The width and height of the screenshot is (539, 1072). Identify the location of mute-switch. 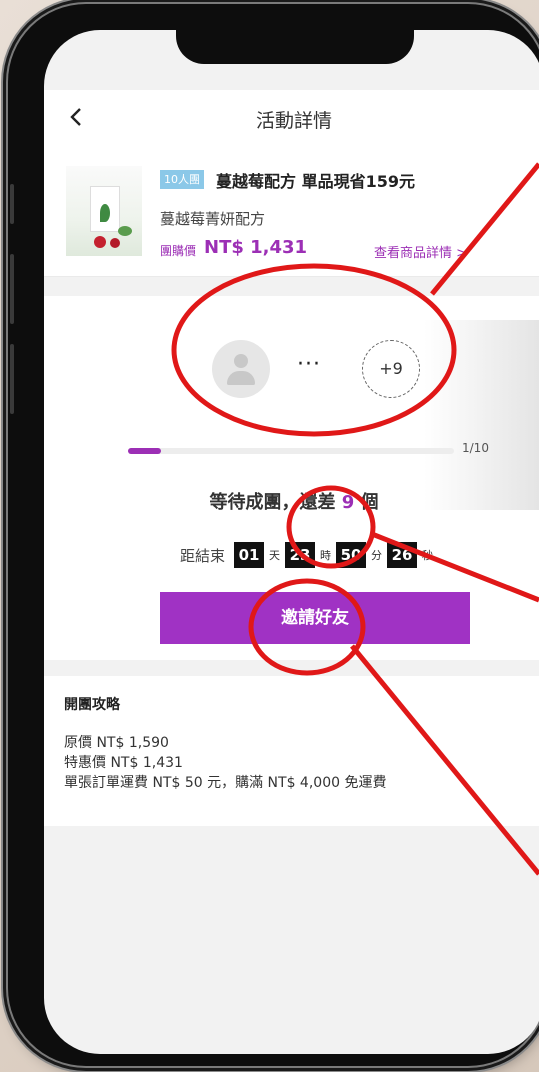
(12, 204).